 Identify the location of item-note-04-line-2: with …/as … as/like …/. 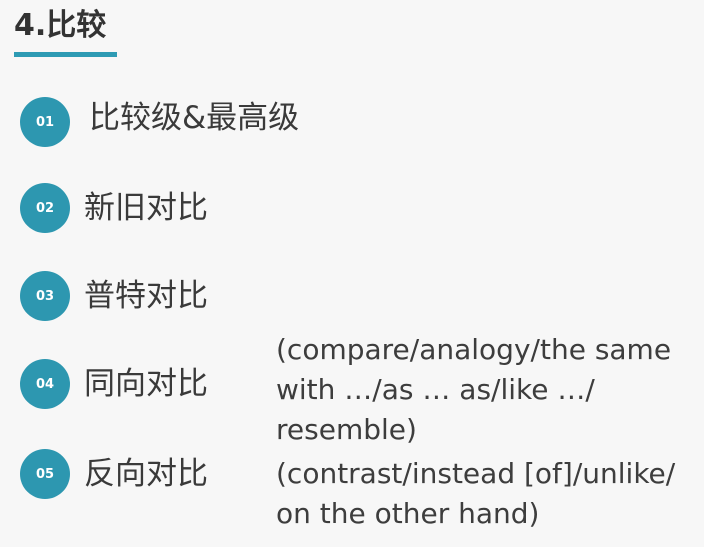
(435, 389).